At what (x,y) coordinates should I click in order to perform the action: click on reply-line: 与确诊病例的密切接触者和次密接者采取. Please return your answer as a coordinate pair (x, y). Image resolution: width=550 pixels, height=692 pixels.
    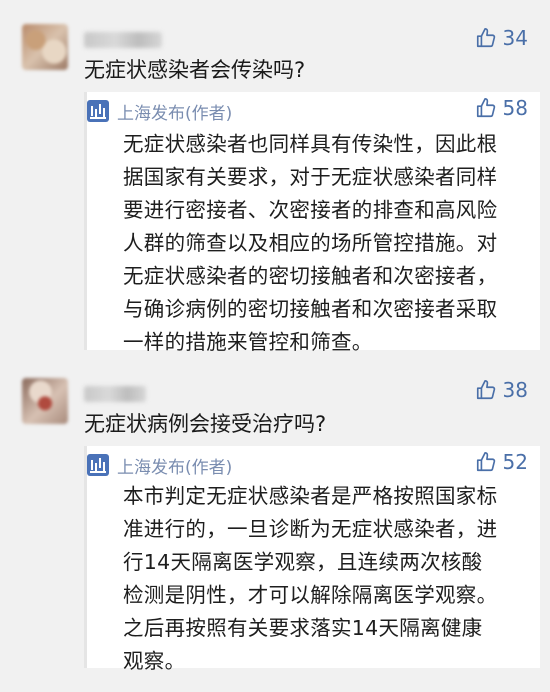
    Looking at the image, I should click on (310, 309).